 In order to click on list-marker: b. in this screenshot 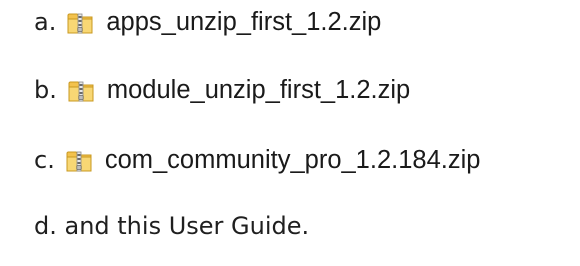, I will do `click(45, 90)`.